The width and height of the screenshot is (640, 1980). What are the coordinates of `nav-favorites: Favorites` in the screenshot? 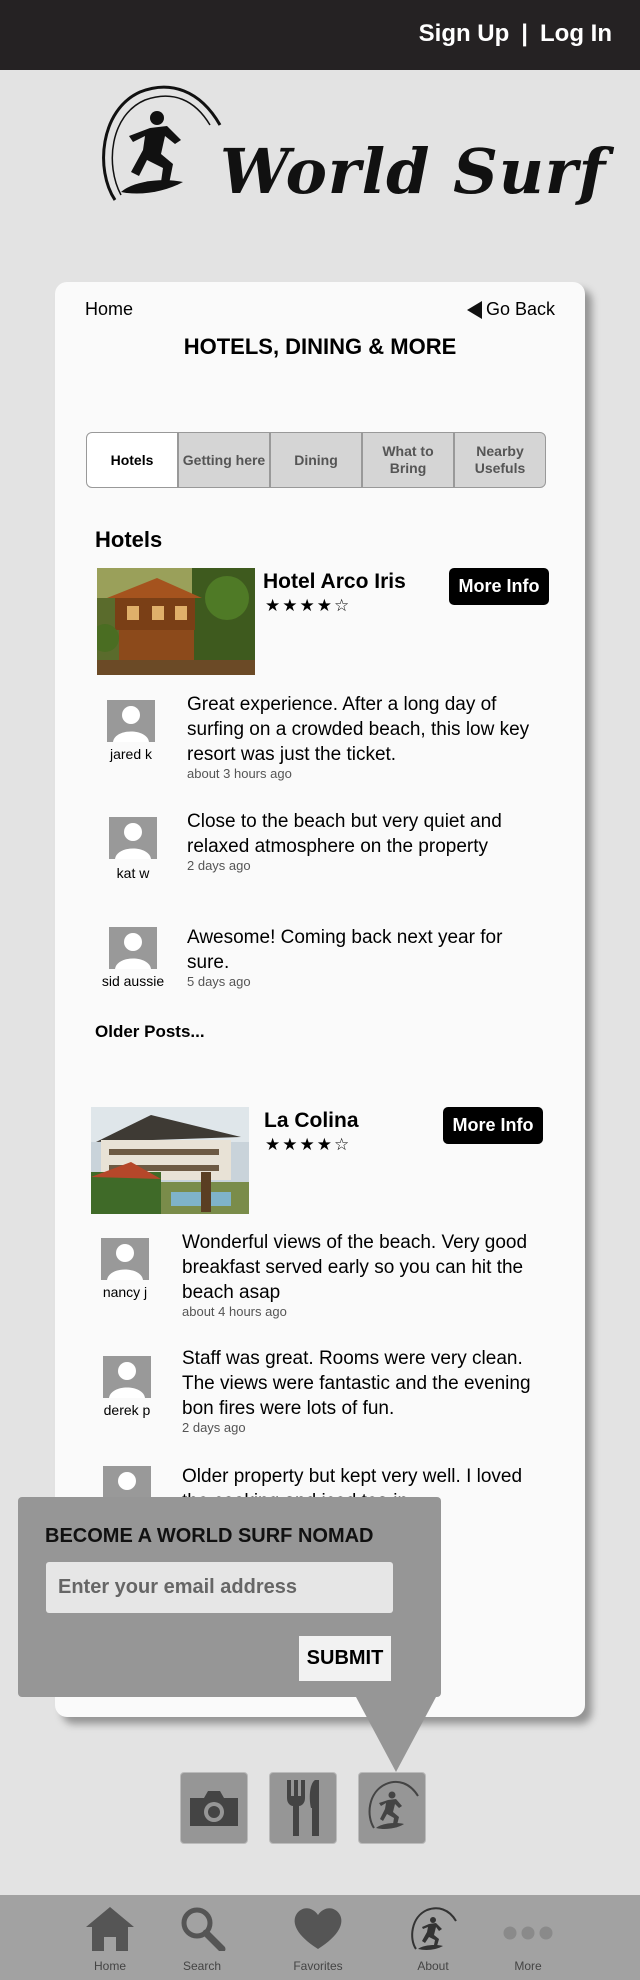 It's located at (318, 1937).